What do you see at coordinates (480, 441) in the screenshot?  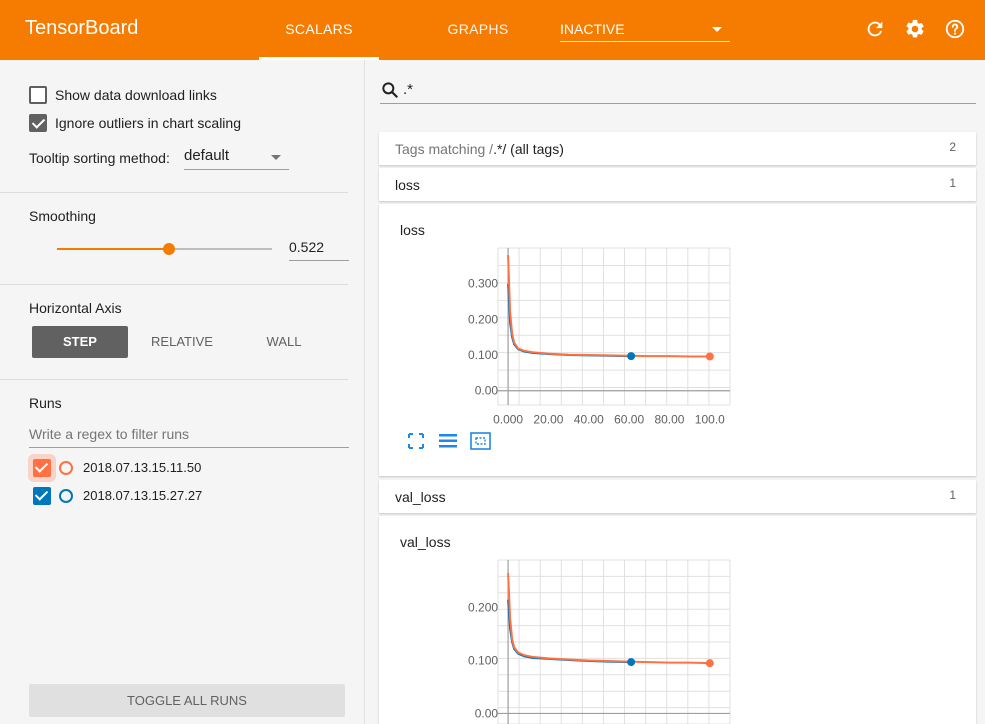 I see `fit-domain-icon` at bounding box center [480, 441].